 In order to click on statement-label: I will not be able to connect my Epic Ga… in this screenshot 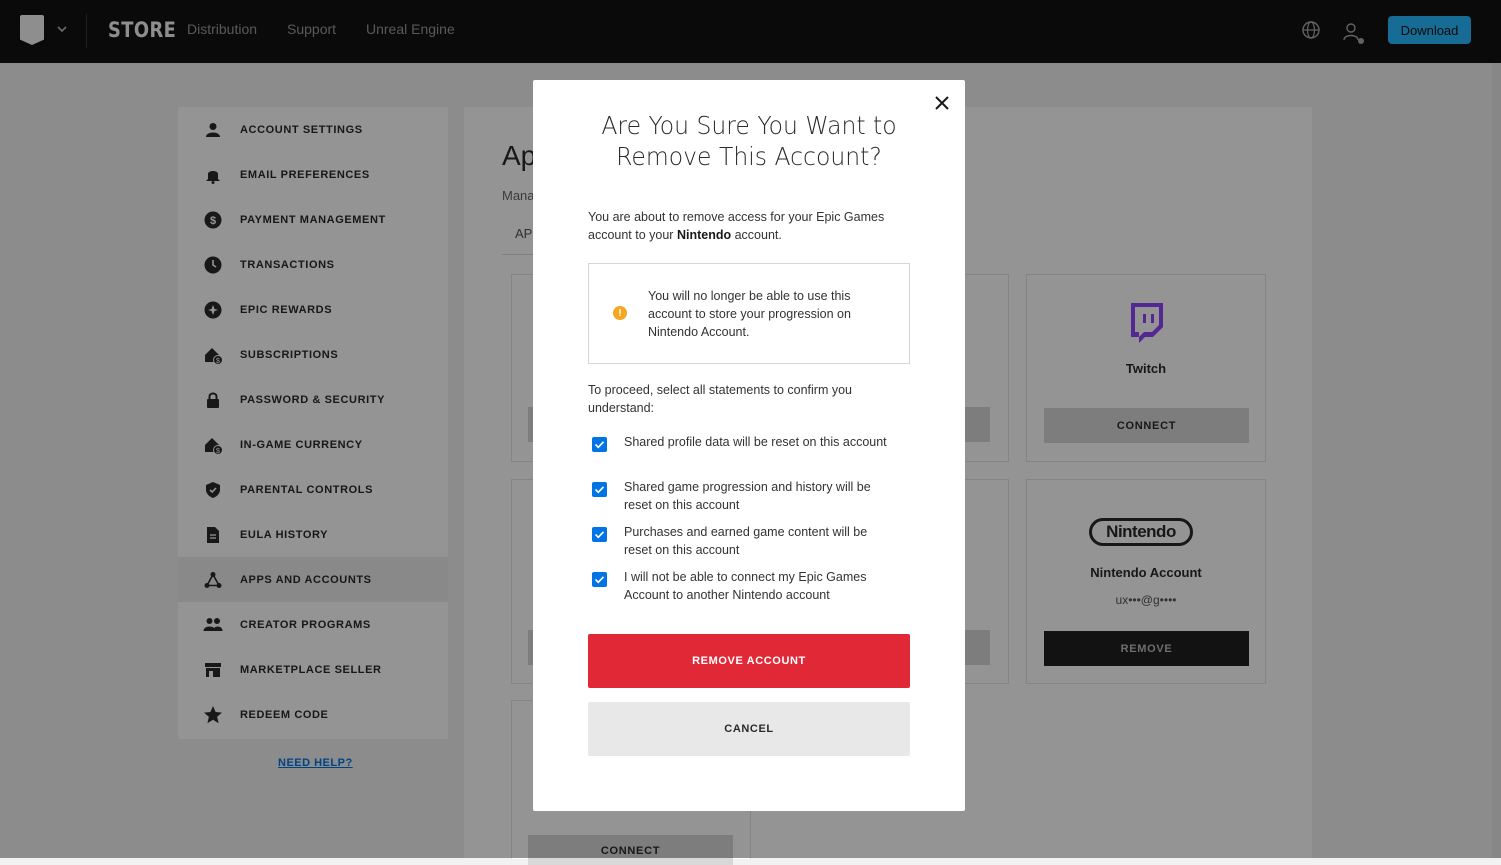, I will do `click(745, 586)`.